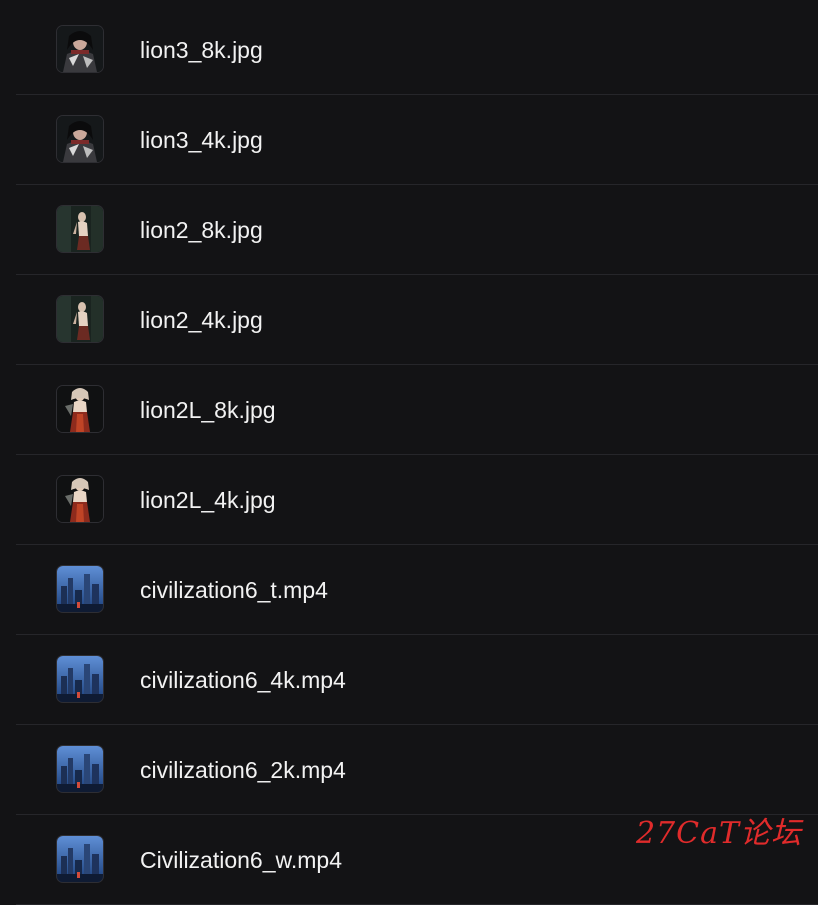 The image size is (818, 905). Describe the element at coordinates (201, 230) in the screenshot. I see `file-name: lion2_8k.jpg` at that location.